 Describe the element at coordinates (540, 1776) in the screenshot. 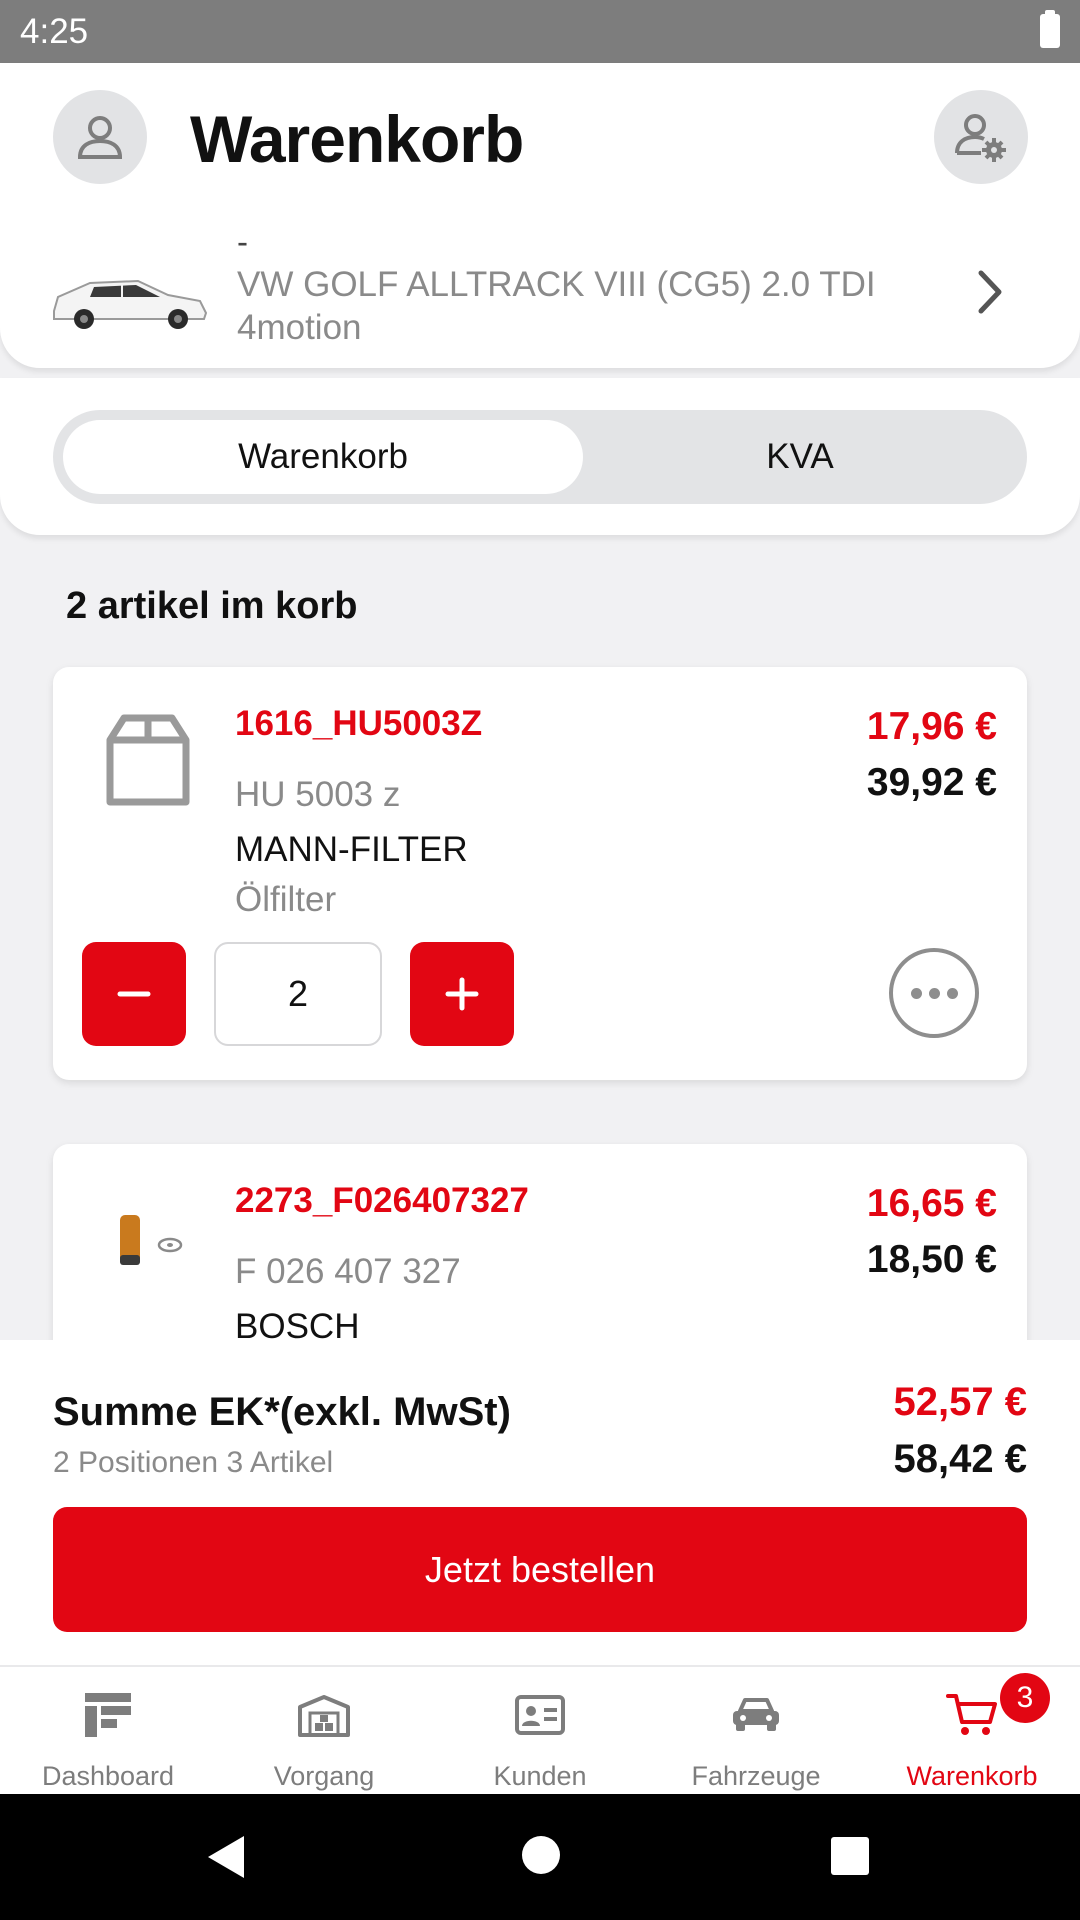

I see `nav-label: Kunden` at that location.